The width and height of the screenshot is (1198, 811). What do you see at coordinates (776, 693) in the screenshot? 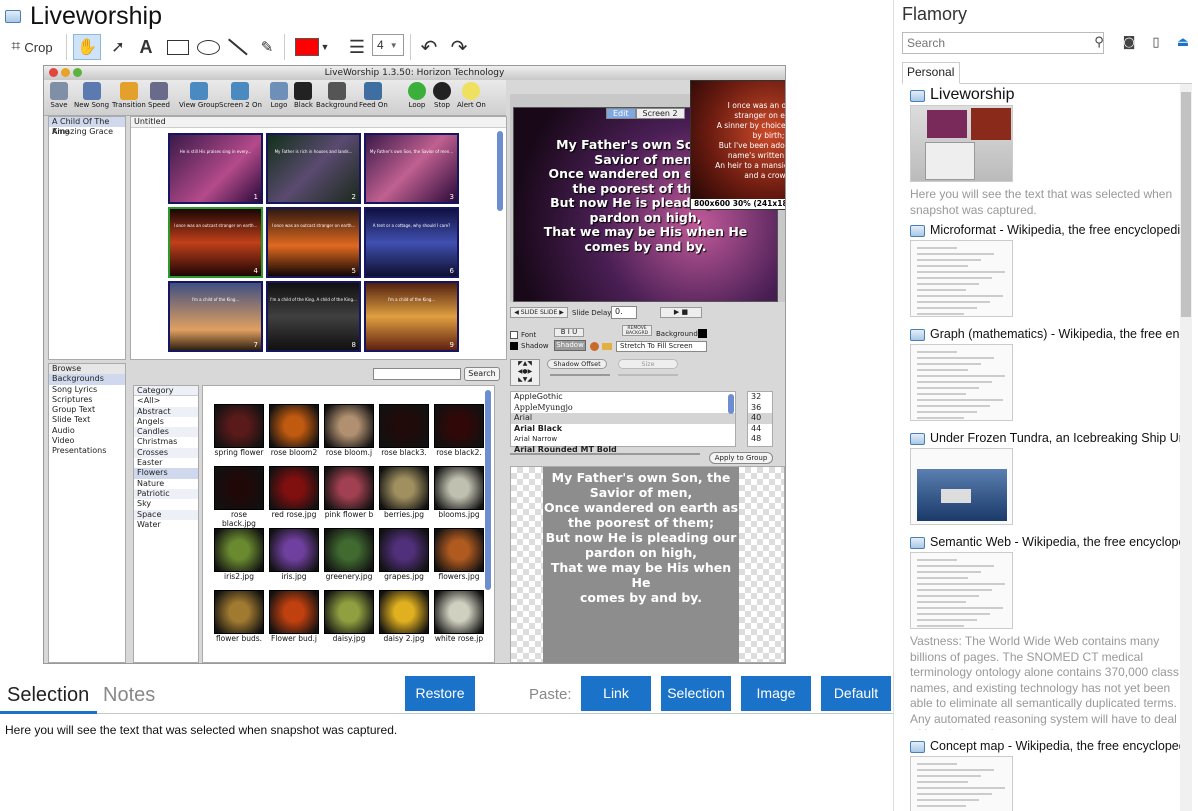
I see `paste-image-button: Image` at bounding box center [776, 693].